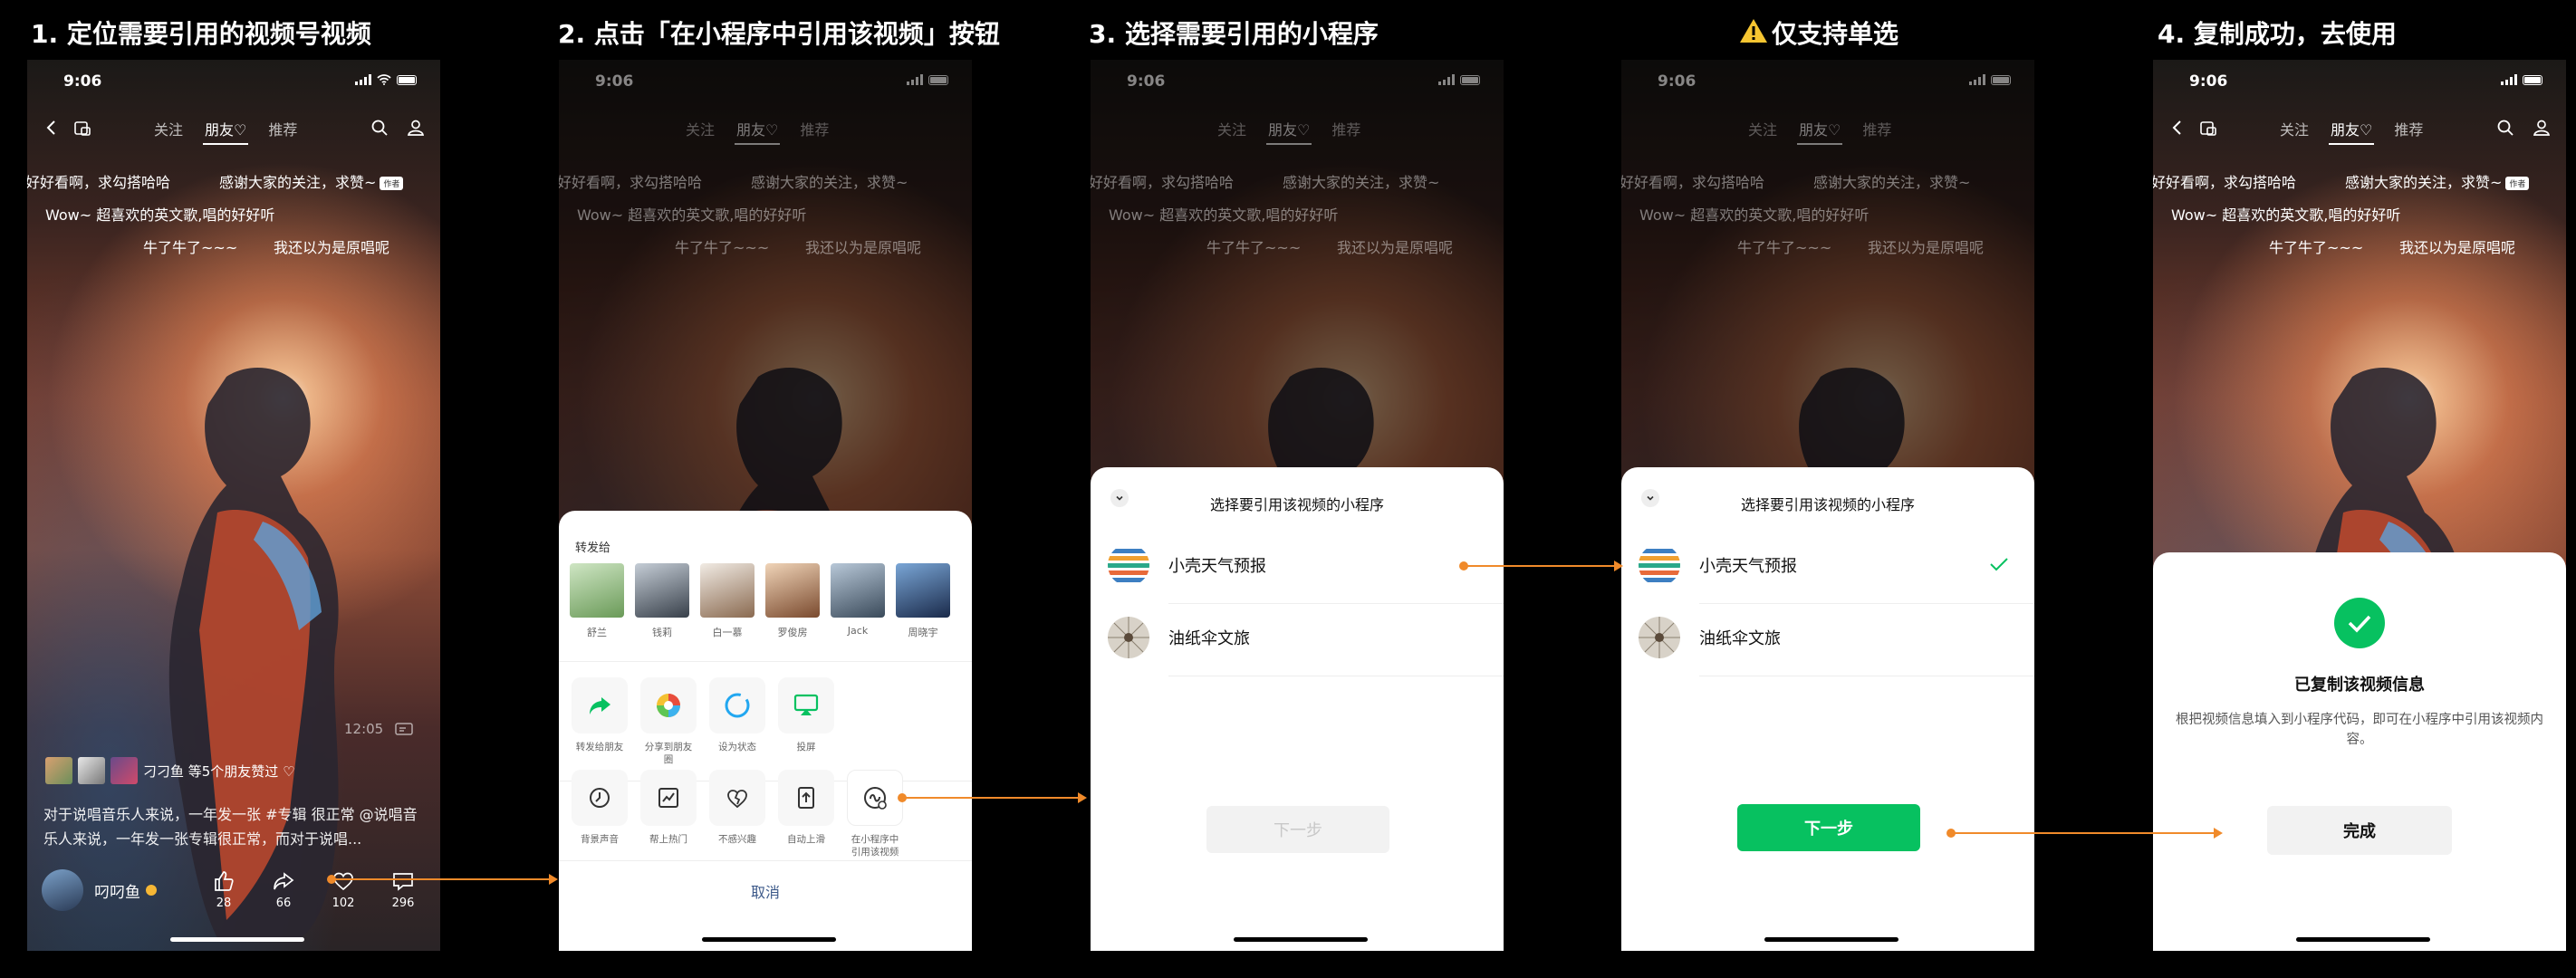  What do you see at coordinates (1827, 505) in the screenshot?
I see `sheet-title: 选择要引用该视频的小程序` at bounding box center [1827, 505].